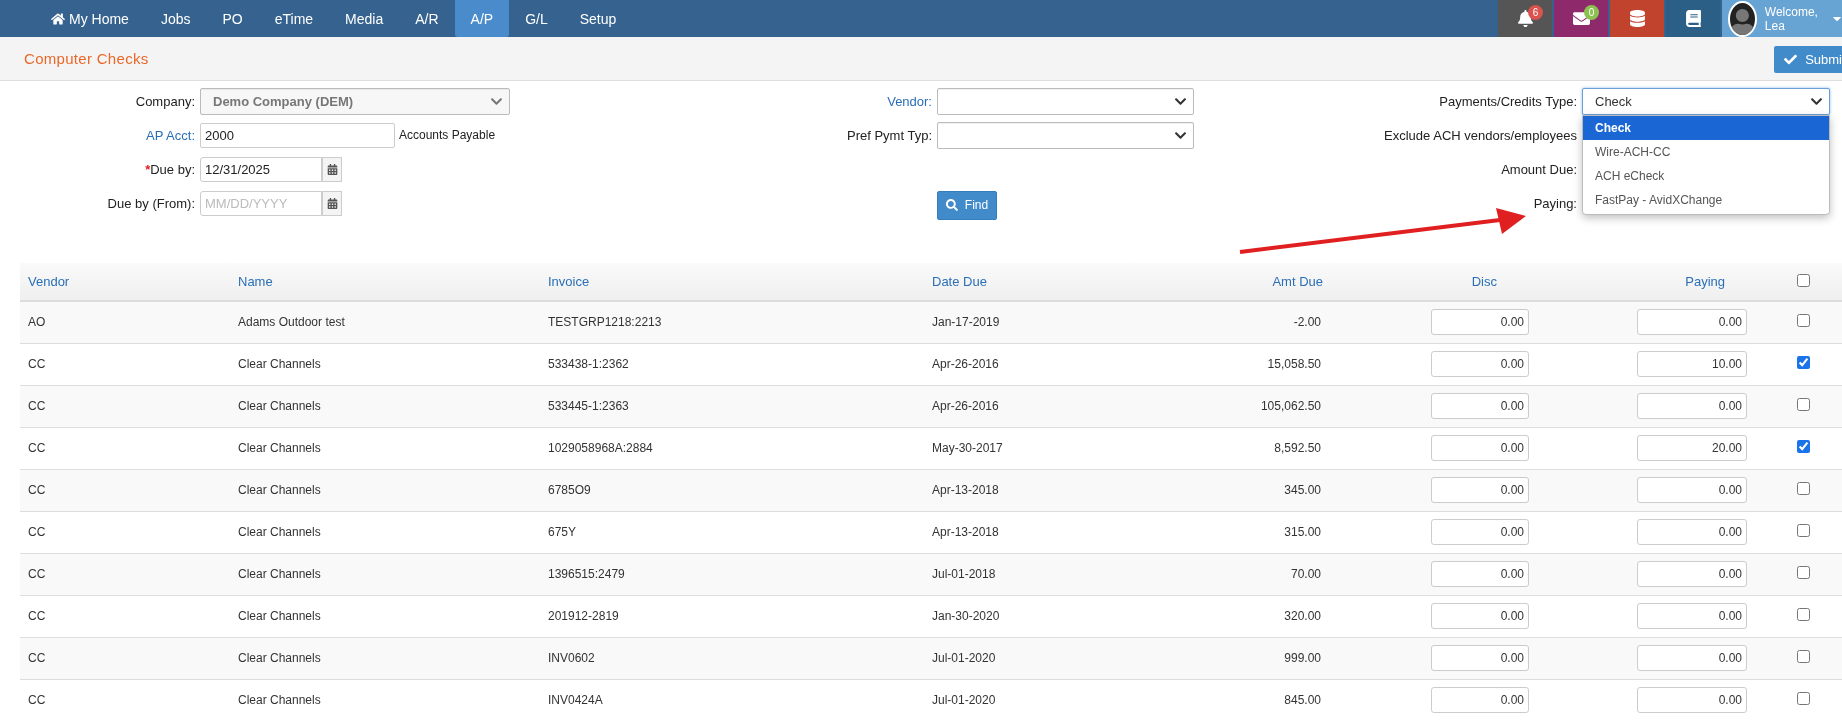 The image size is (1842, 728). Describe the element at coordinates (1706, 101) in the screenshot. I see `payment-type-select: Check` at that location.